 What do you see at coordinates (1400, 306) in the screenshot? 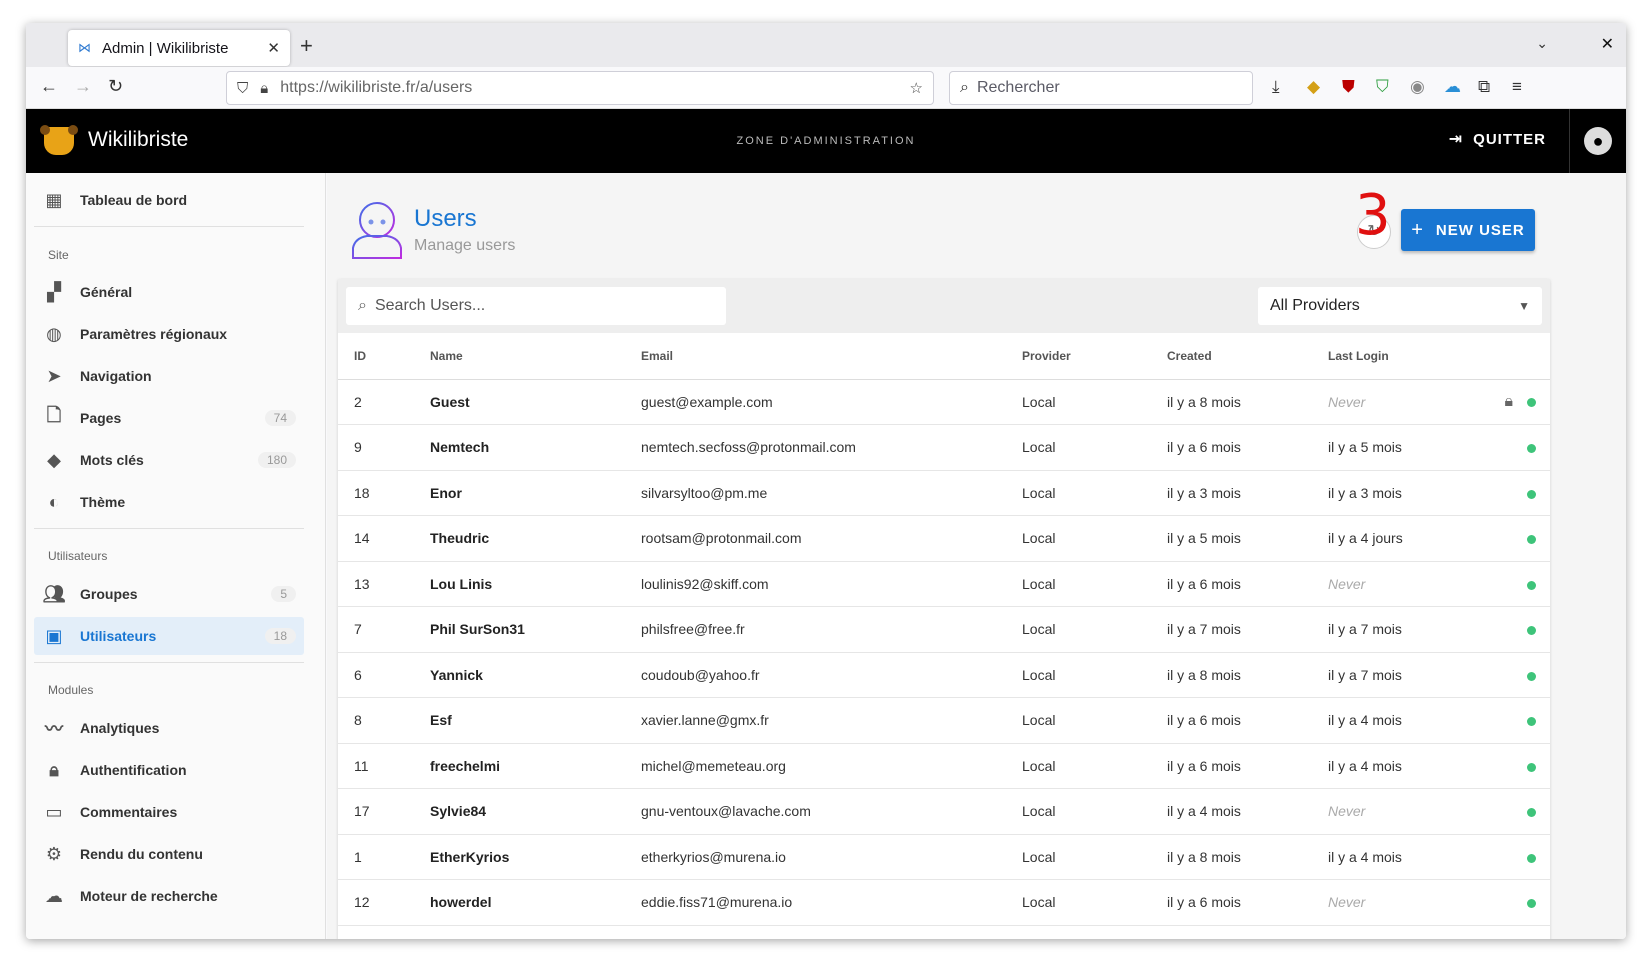
I see `provider-select: All Providers ▼` at bounding box center [1400, 306].